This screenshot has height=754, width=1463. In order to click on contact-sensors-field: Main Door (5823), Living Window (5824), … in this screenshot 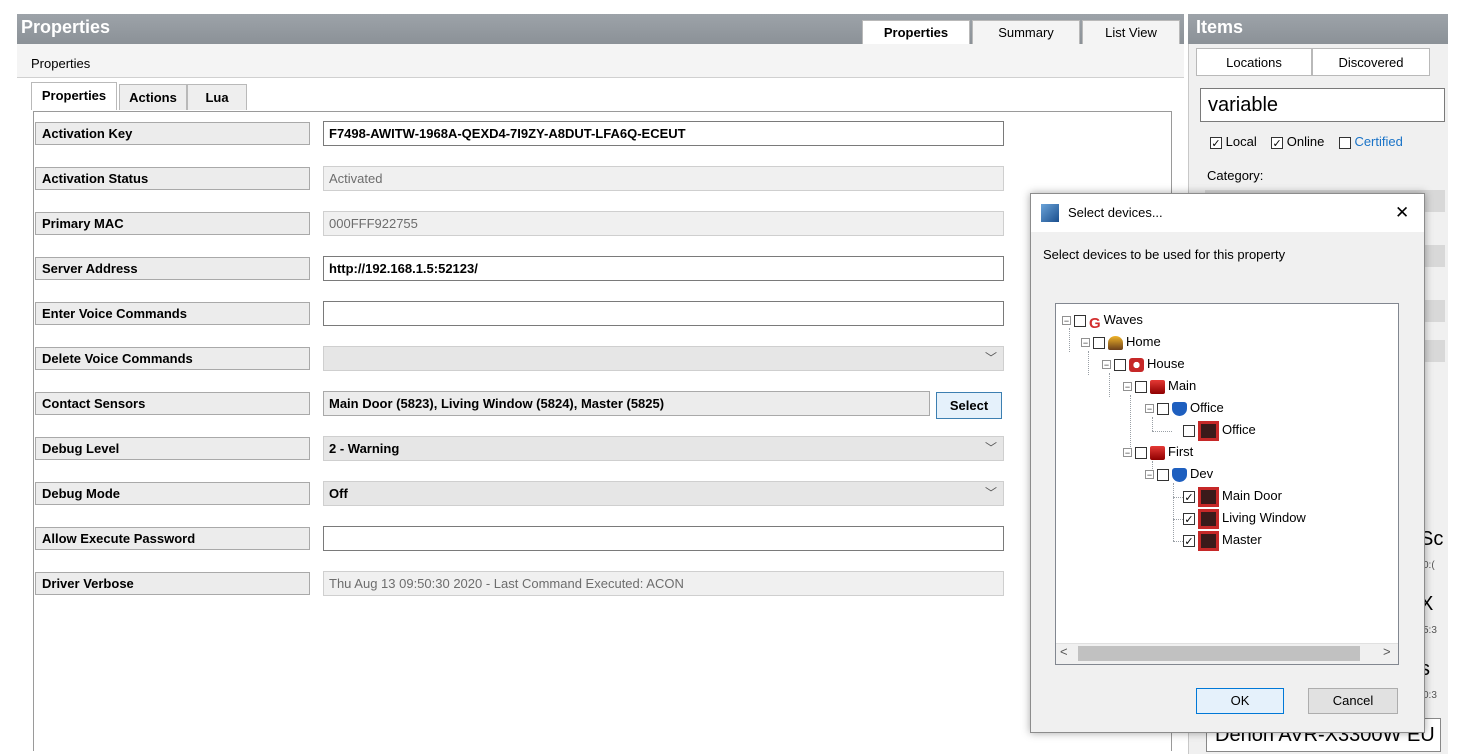, I will do `click(626, 403)`.